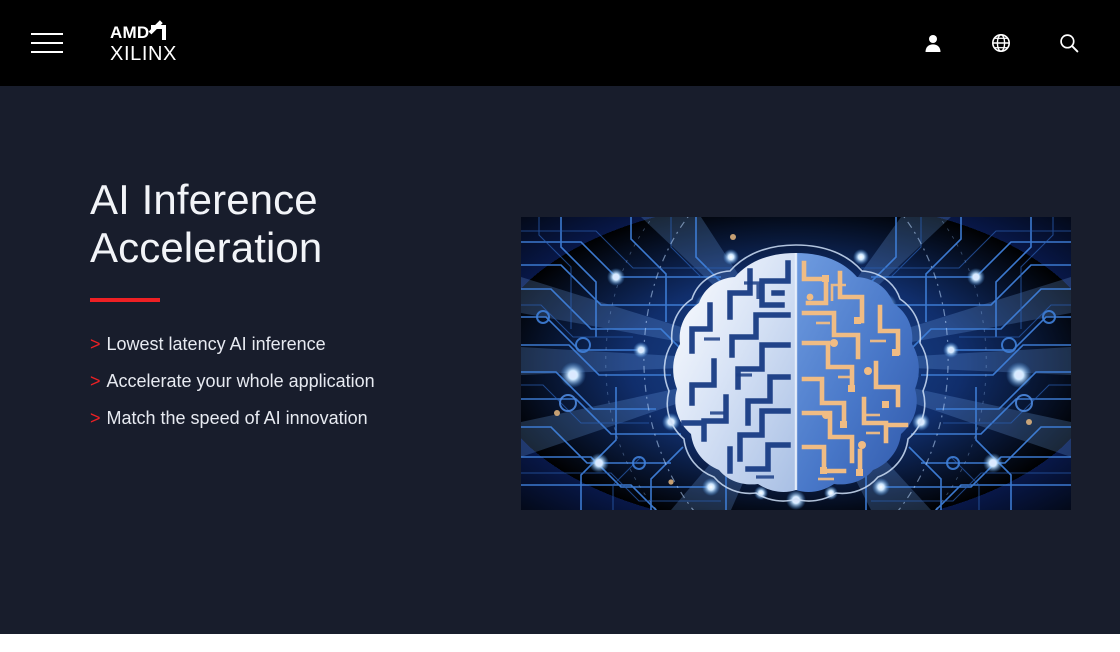  I want to click on hero-bullet-item: > Lowest latency AI inference, so click(260, 344).